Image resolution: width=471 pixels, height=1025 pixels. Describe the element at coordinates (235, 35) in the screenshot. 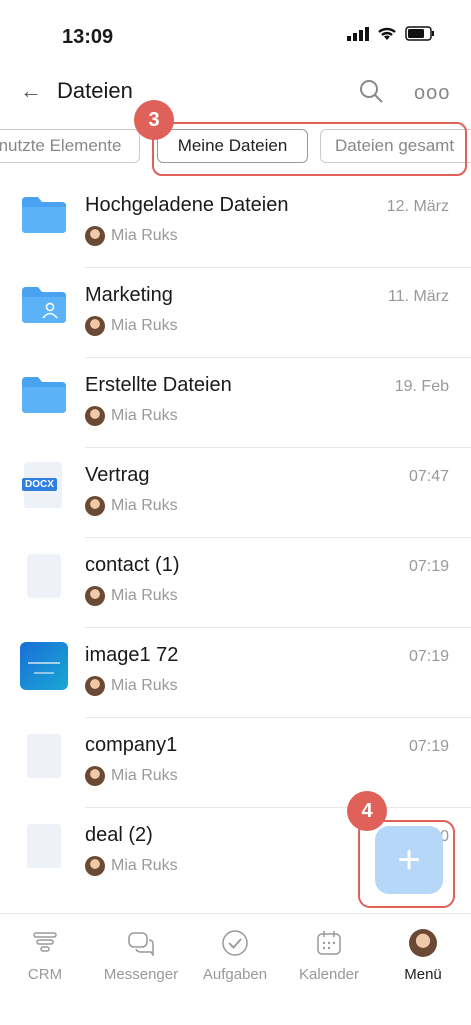

I see `status-bar: 13:09` at that location.